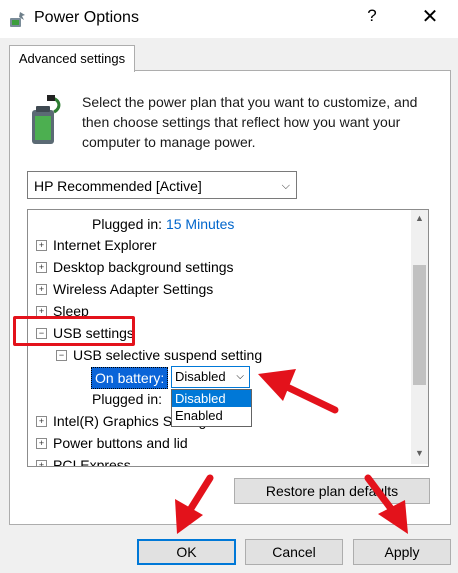 The image size is (458, 573). Describe the element at coordinates (419, 325) in the screenshot. I see `scroll-thumb` at that location.